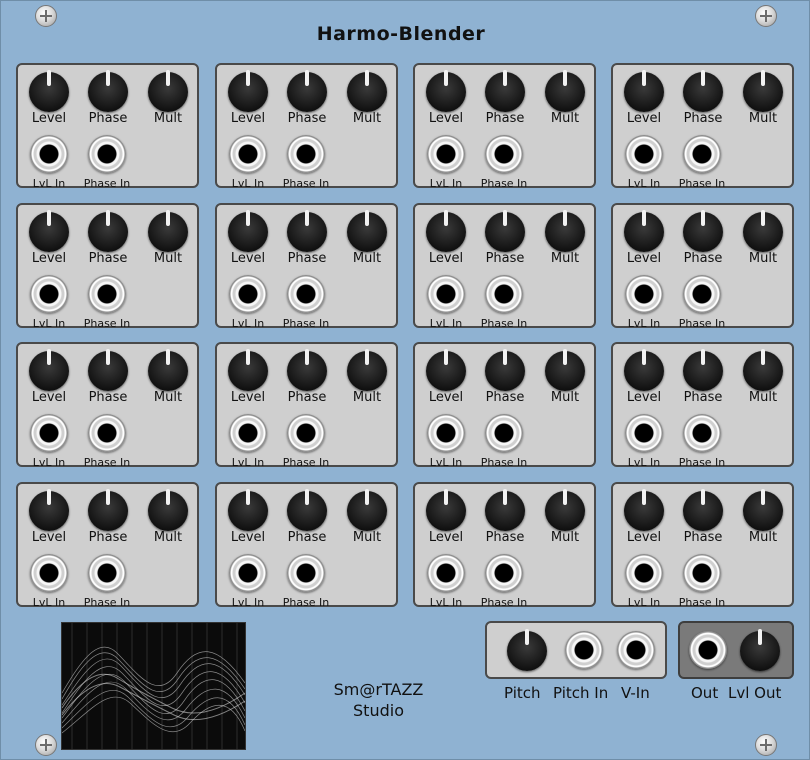 This screenshot has width=810, height=760. I want to click on lvl-out-knob, so click(760, 651).